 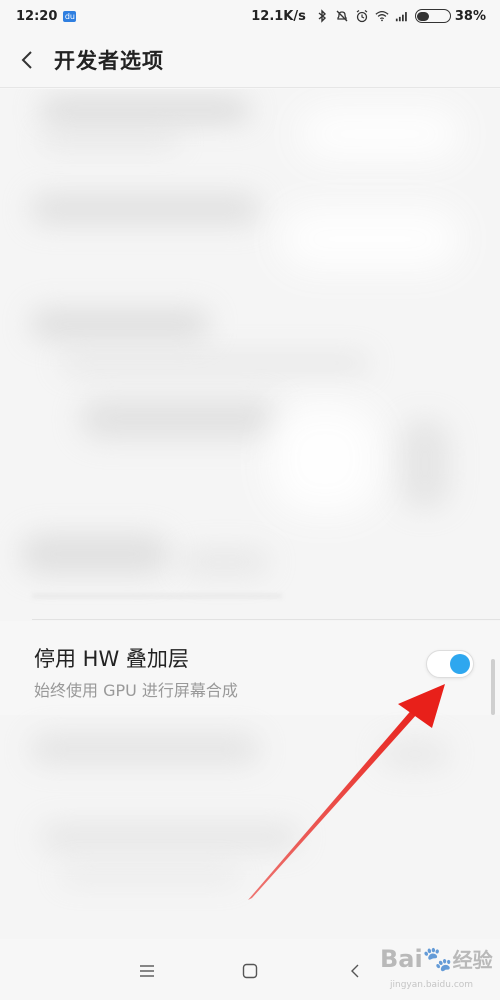 I want to click on status-left: 12:20 du, so click(x=46, y=16).